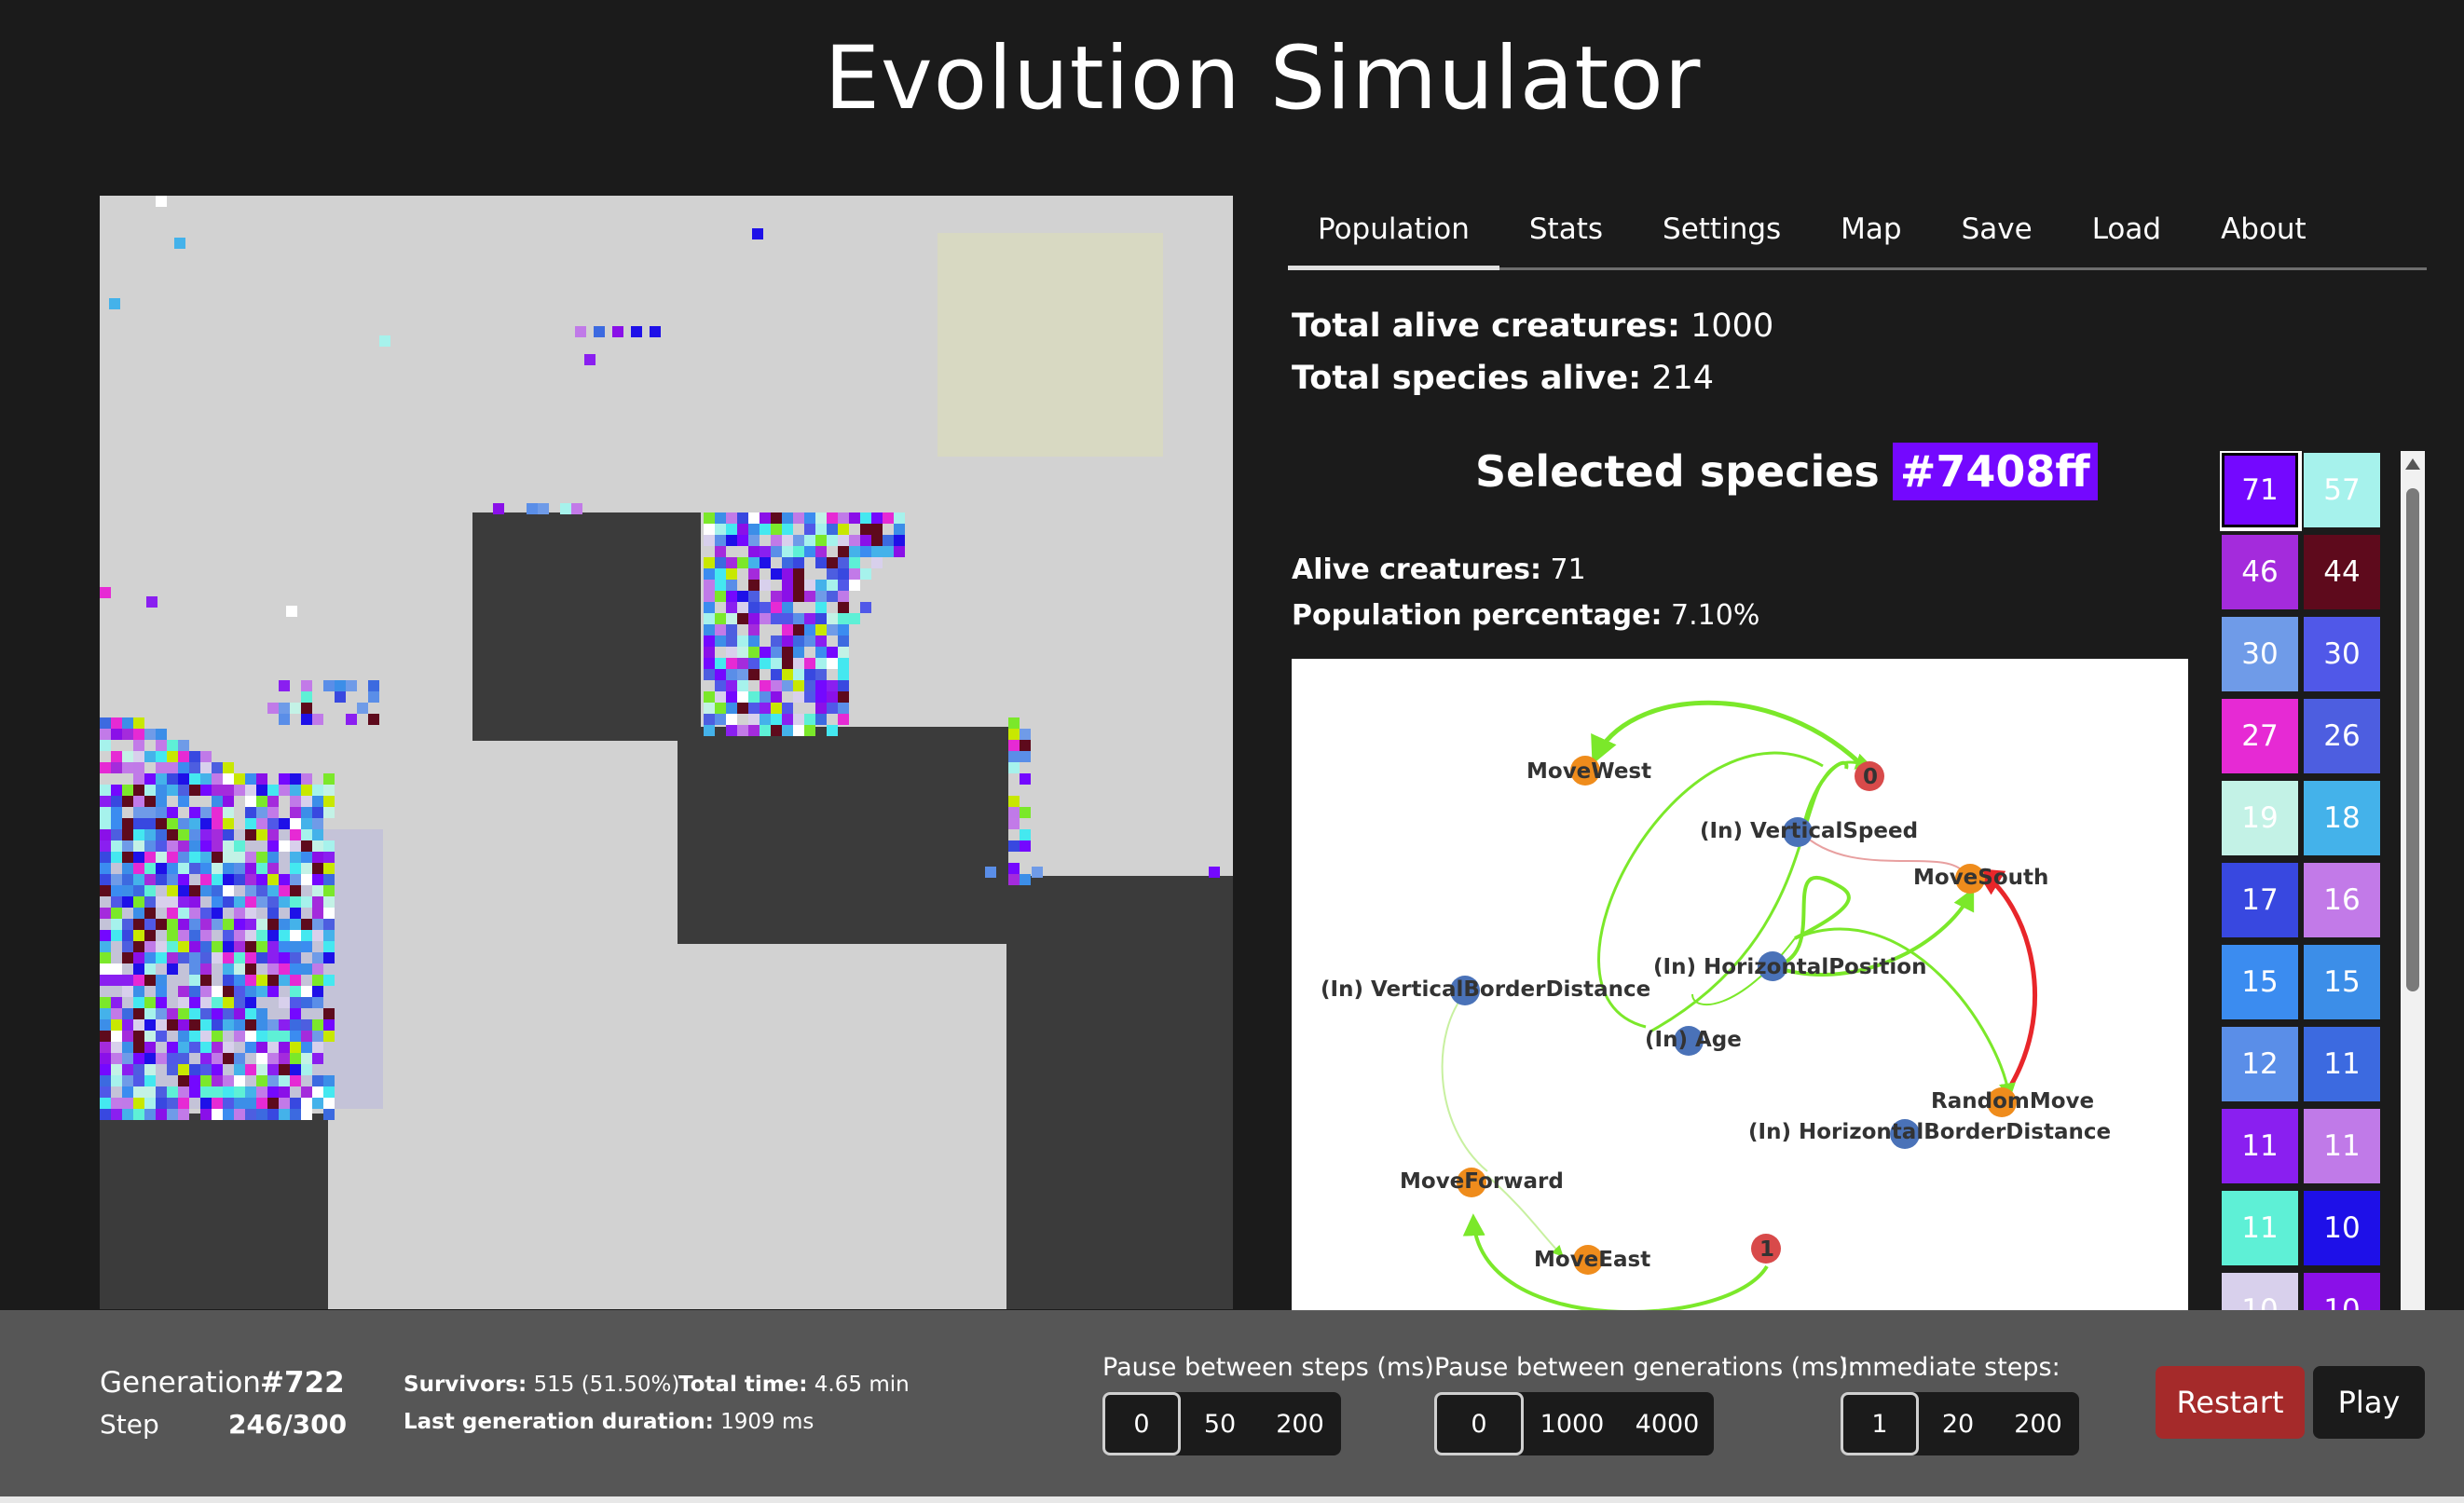 This screenshot has height=1503, width=2464. I want to click on immediate-steps-option-200: 200, so click(2038, 1423).